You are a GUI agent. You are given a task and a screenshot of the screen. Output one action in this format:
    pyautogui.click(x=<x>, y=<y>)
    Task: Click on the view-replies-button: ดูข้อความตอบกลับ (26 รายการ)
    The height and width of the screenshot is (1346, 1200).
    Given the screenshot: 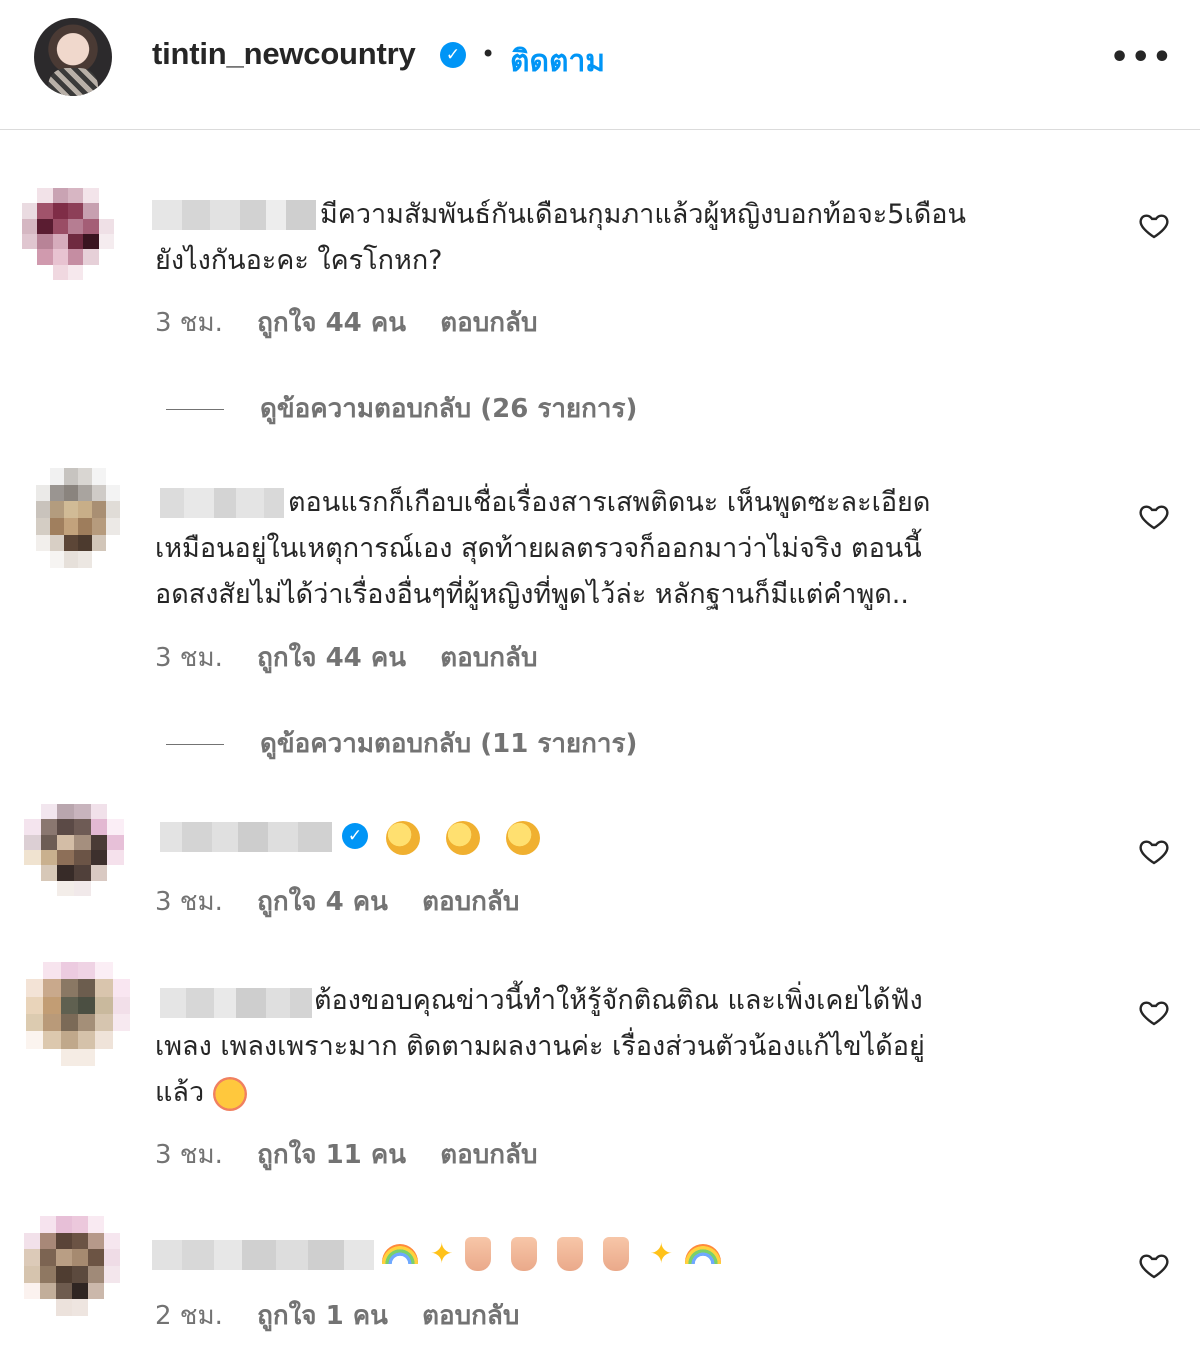 What is the action you would take?
    pyautogui.click(x=401, y=408)
    